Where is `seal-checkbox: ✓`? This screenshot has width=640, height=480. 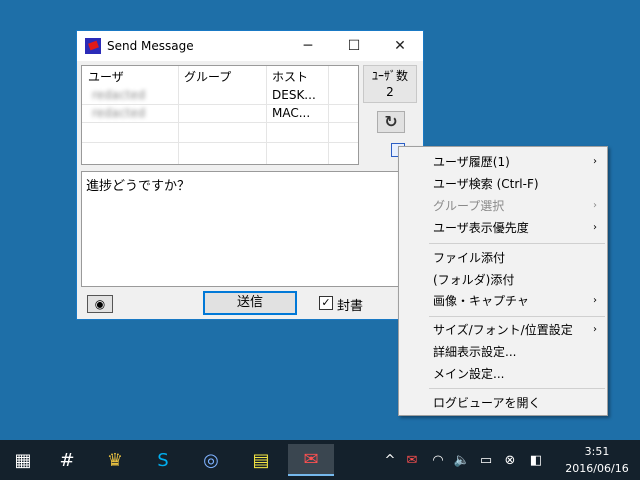
seal-checkbox: ✓ is located at coordinates (326, 303).